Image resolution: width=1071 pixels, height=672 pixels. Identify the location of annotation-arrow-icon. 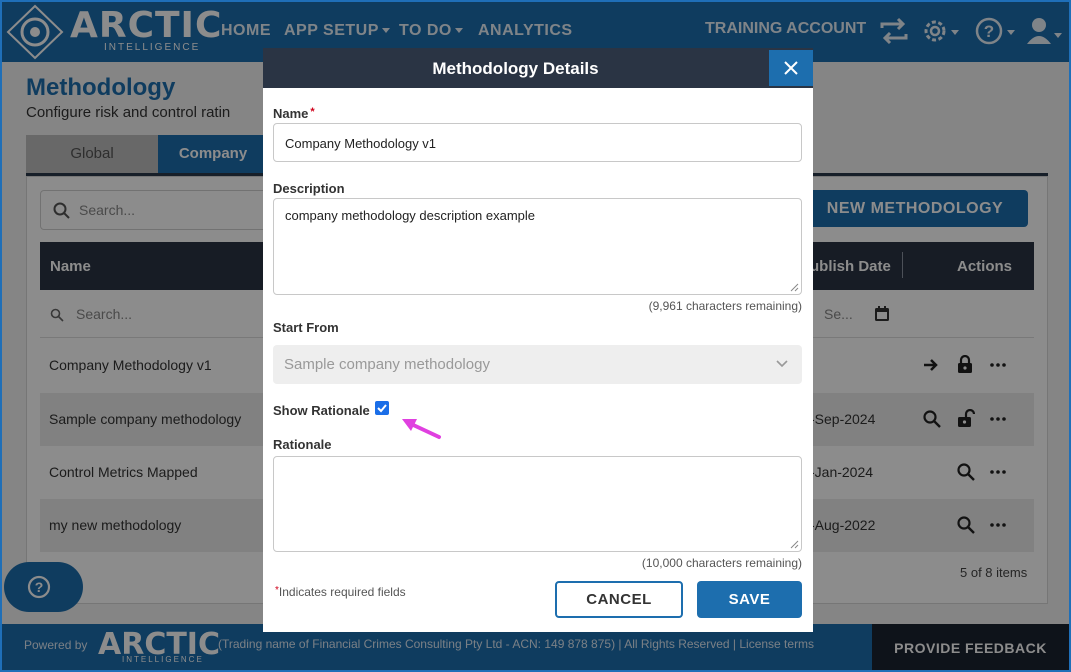
(421, 429).